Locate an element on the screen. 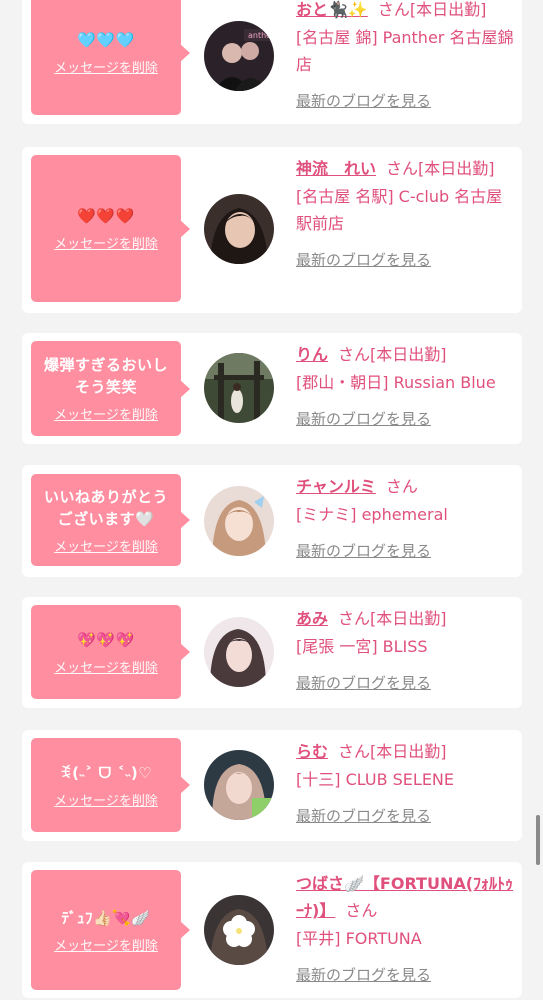 The width and height of the screenshot is (543, 1000). message-bubble: いいねありがとうございます🤍 メッセージを削除 is located at coordinates (110, 520).